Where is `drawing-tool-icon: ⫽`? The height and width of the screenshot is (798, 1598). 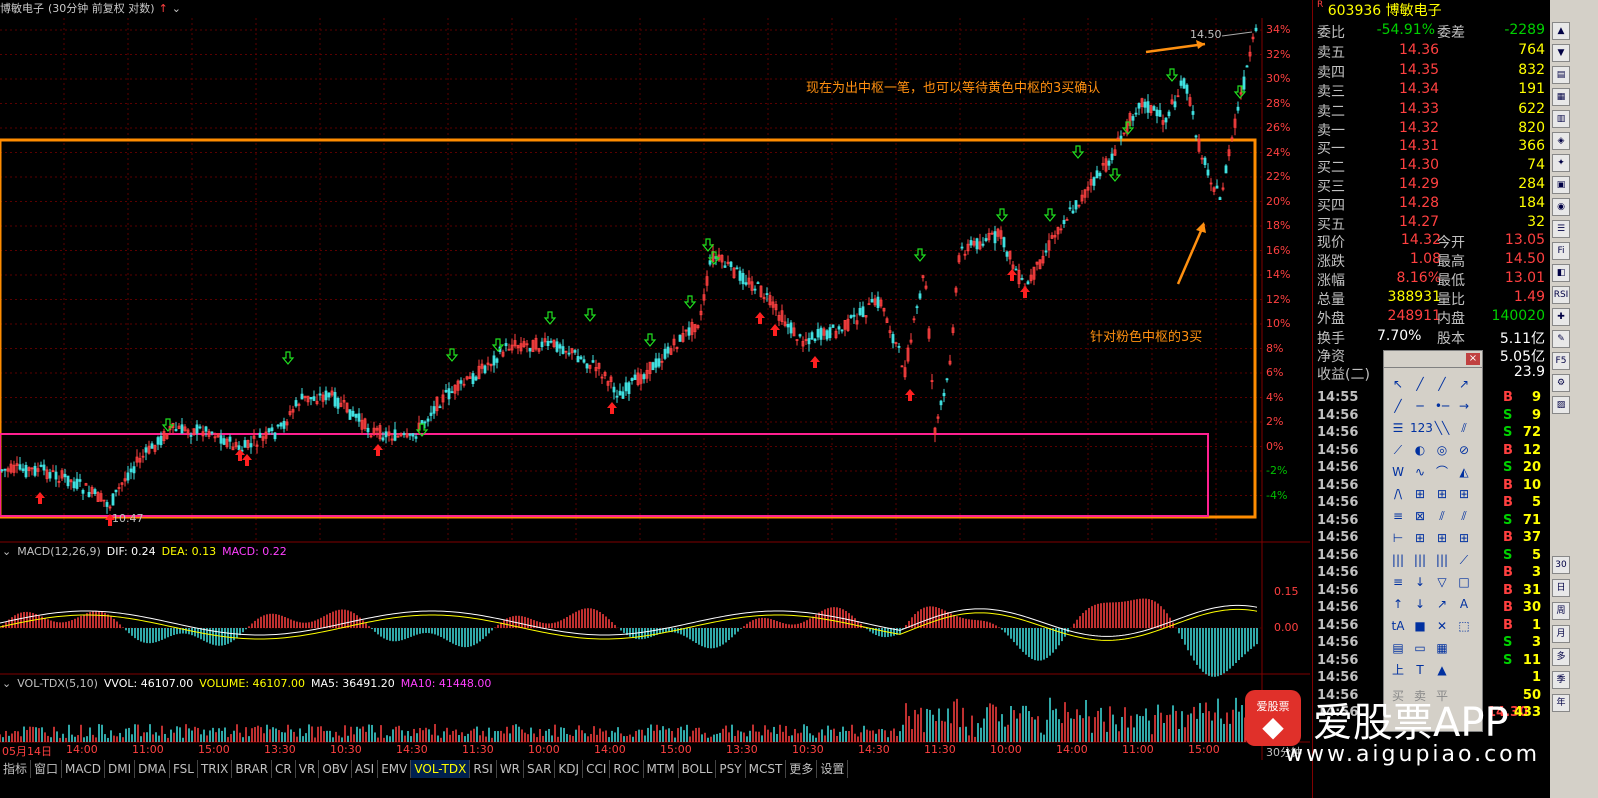 drawing-tool-icon: ⫽ is located at coordinates (1464, 428).